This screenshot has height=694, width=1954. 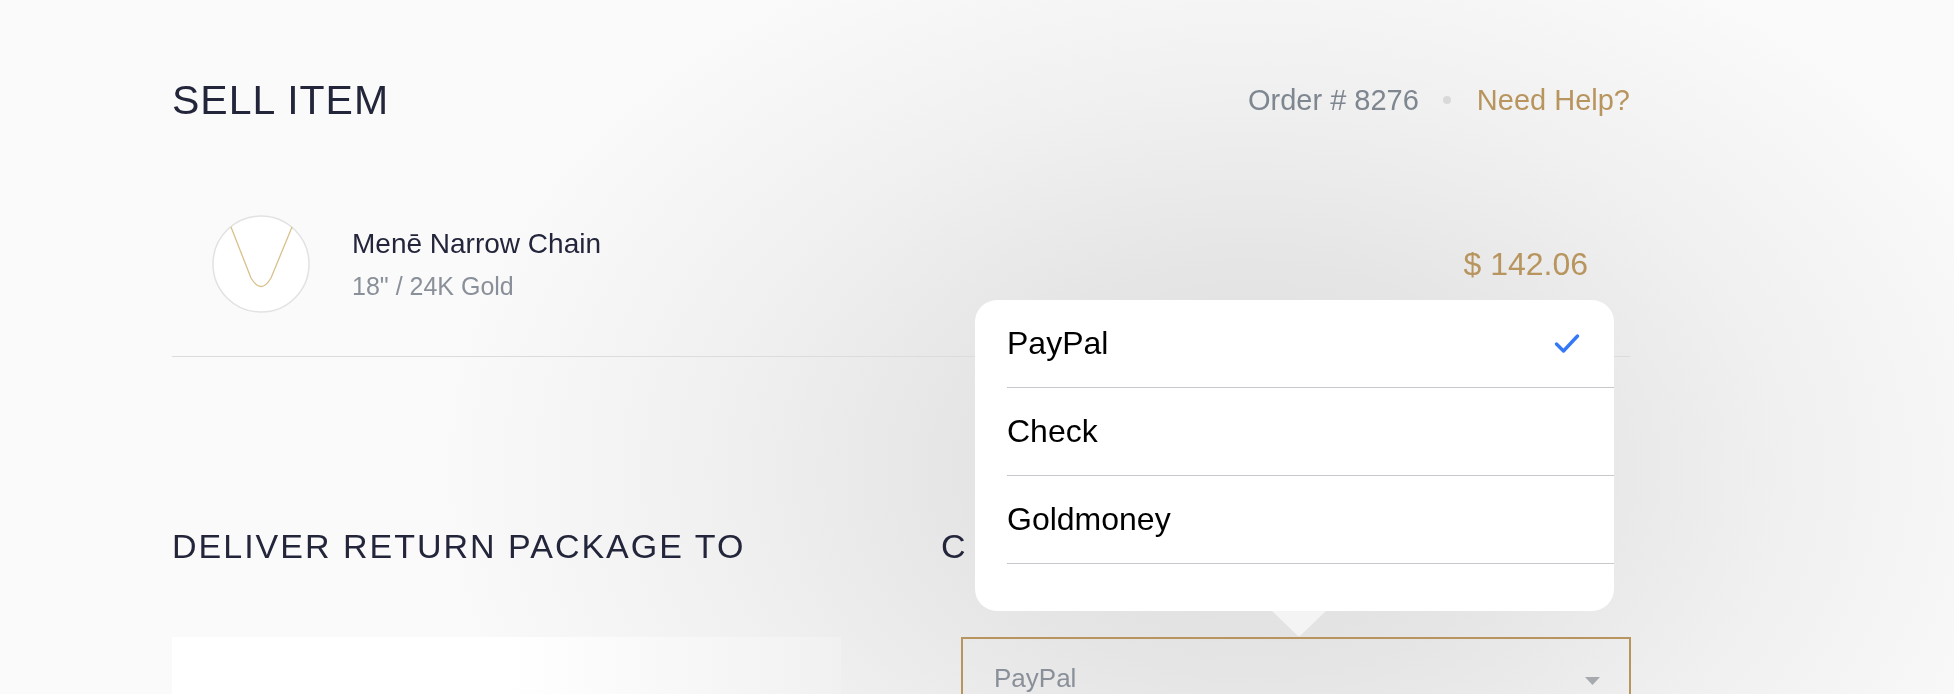 I want to click on menu-option: Goldmoney, so click(x=1310, y=520).